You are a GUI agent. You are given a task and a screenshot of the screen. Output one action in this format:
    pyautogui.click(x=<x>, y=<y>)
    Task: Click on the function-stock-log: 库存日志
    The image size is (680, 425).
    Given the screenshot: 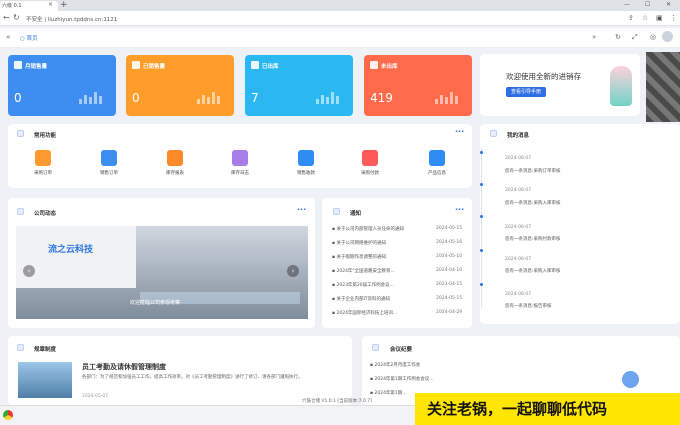 What is the action you would take?
    pyautogui.click(x=240, y=163)
    